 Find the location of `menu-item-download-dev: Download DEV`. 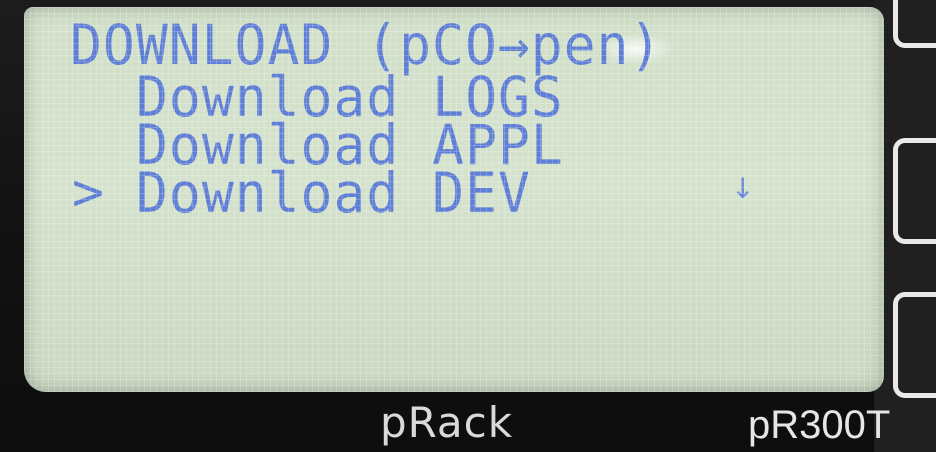

menu-item-download-dev: Download DEV is located at coordinates (333, 194).